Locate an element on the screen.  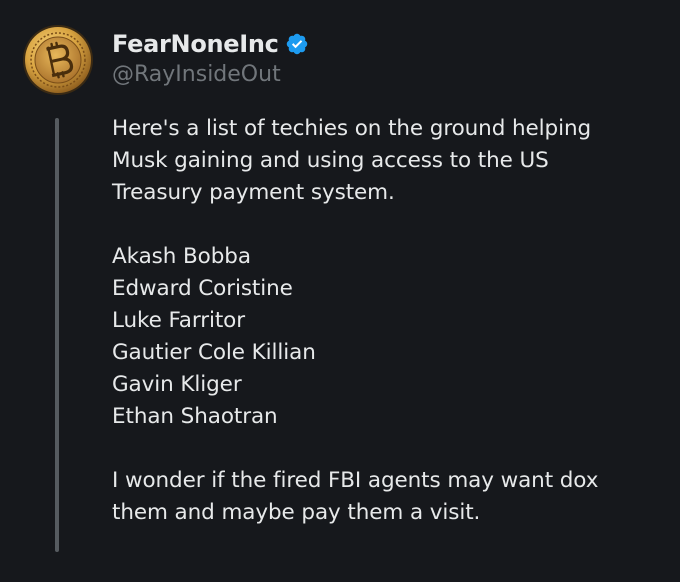
tweet-text-line: Treasury payment system. is located at coordinates (253, 192).